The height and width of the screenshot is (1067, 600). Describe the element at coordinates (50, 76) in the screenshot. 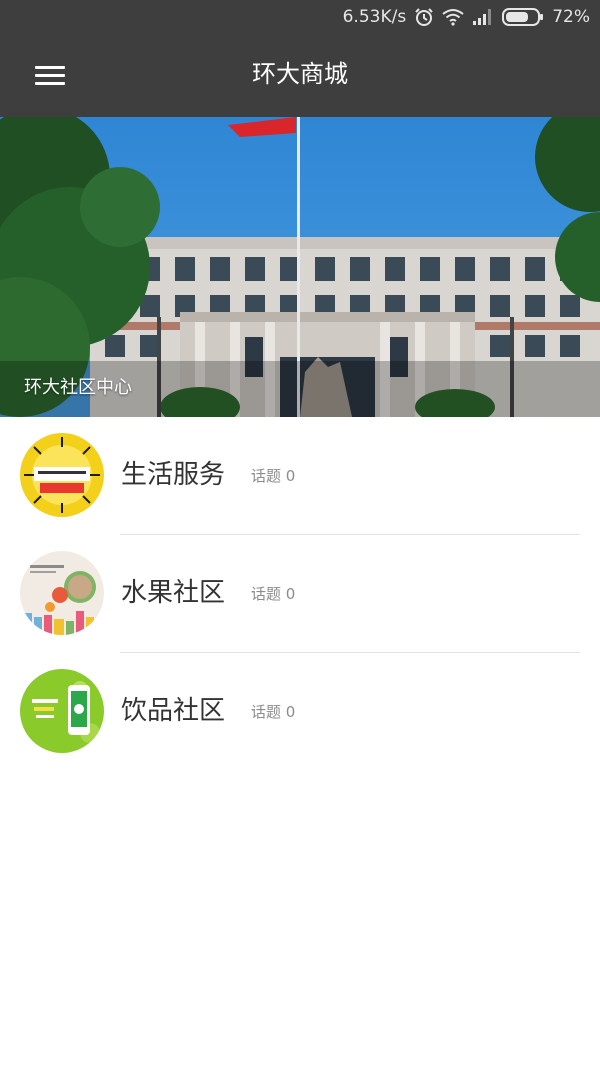

I see `hamburger-menu-icon` at that location.